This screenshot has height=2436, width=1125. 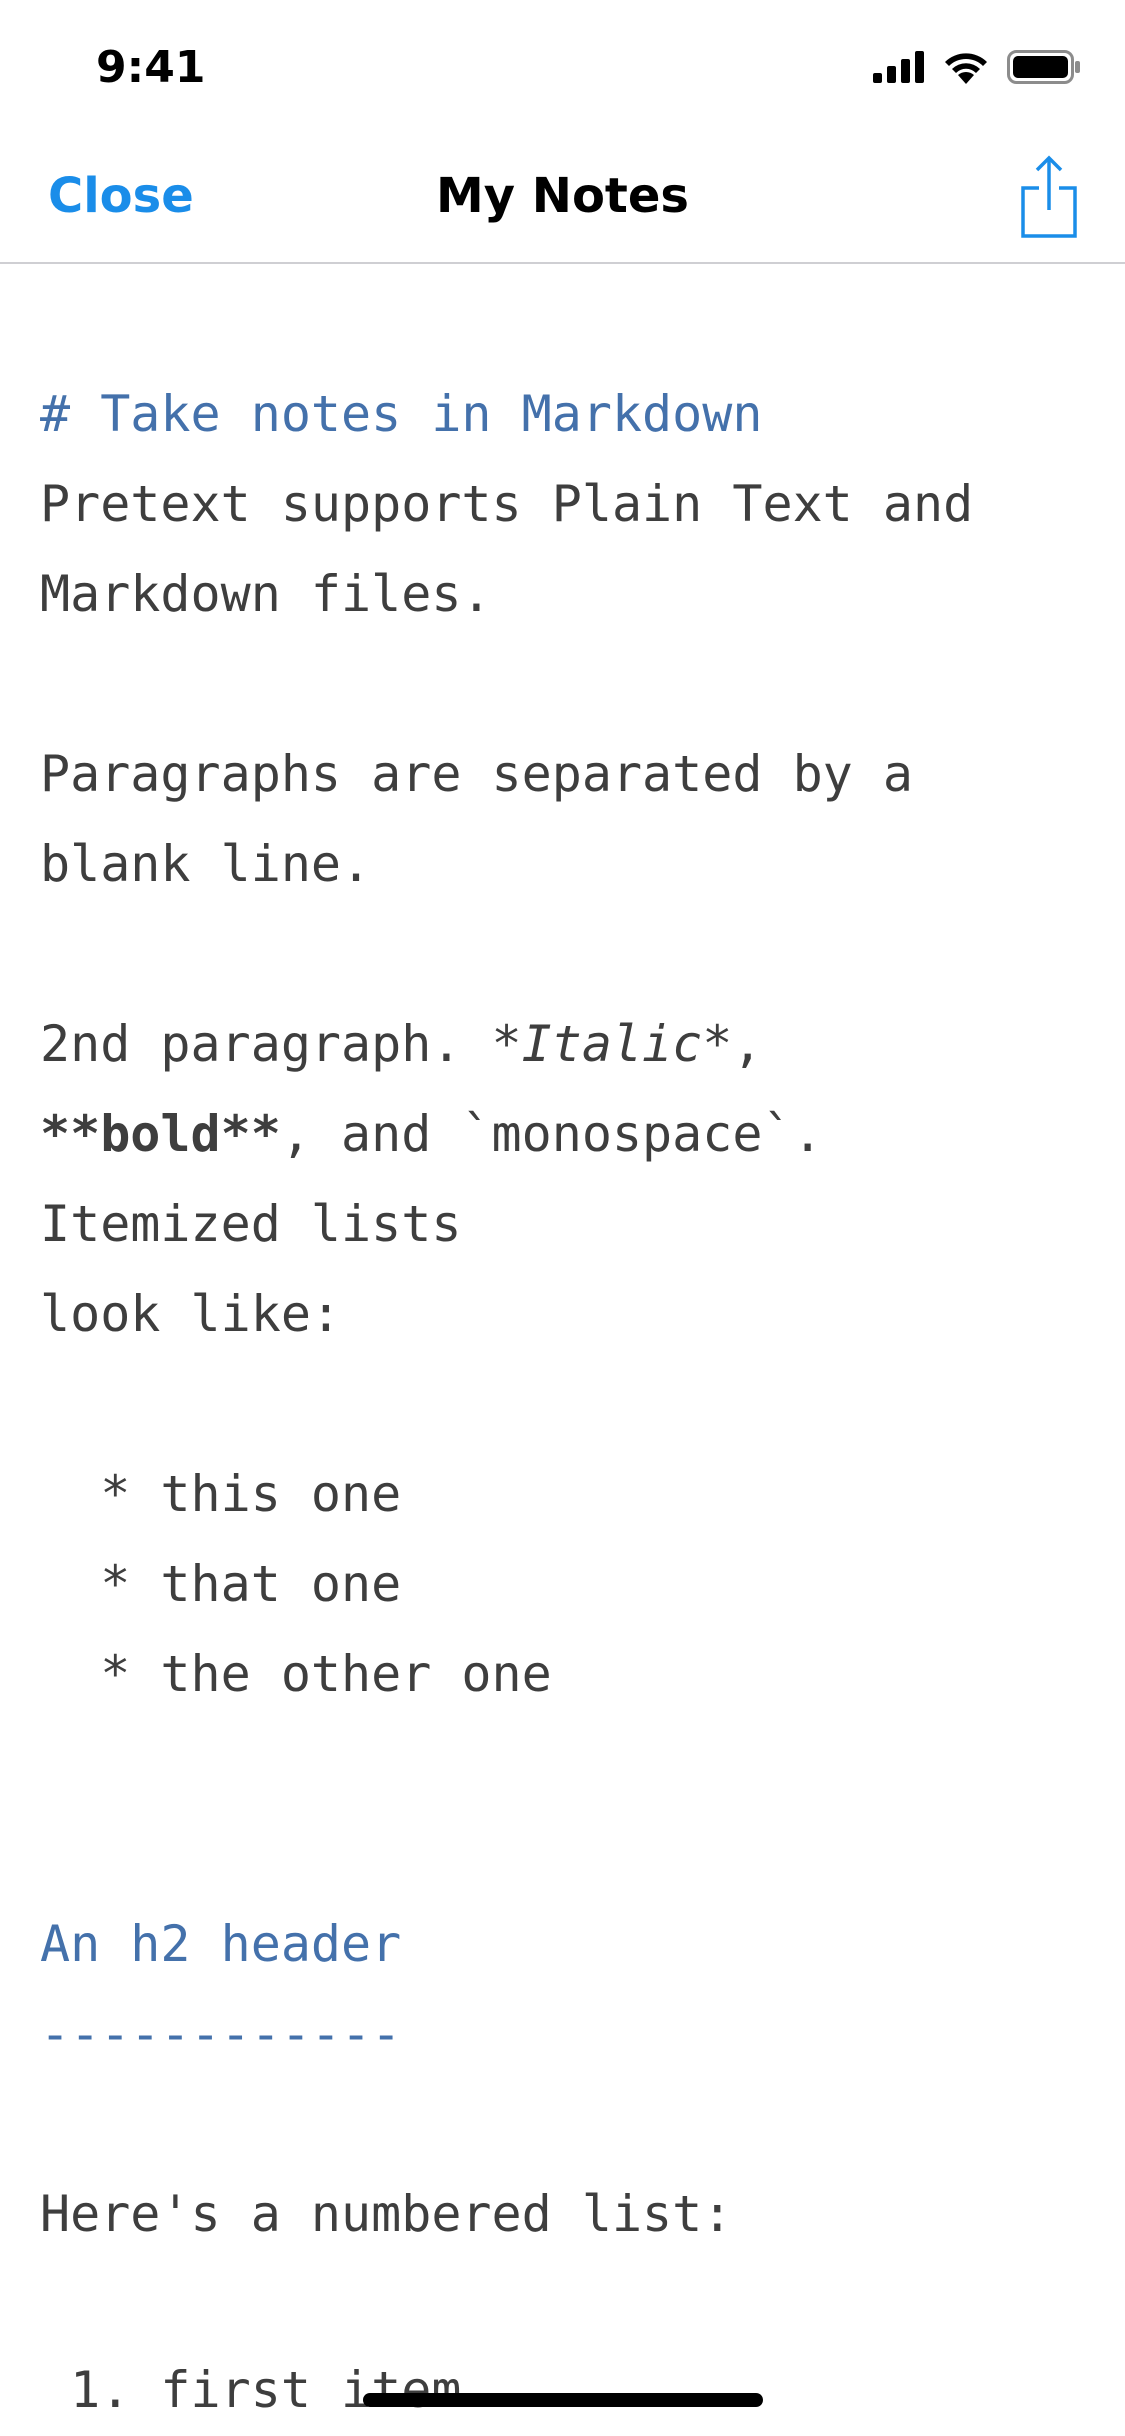 I want to click on editor-line: Paragraphs are separated by a, so click(x=476, y=774).